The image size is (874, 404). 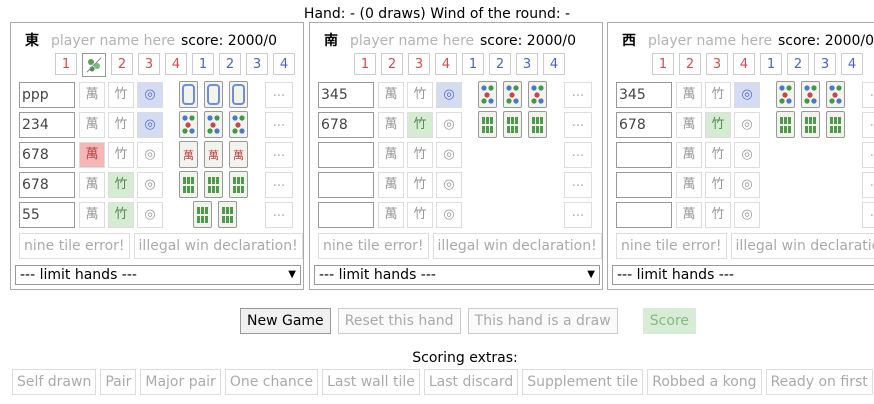 I want to click on extra-robbed-a-kong-button: Robbed a kong, so click(x=704, y=382).